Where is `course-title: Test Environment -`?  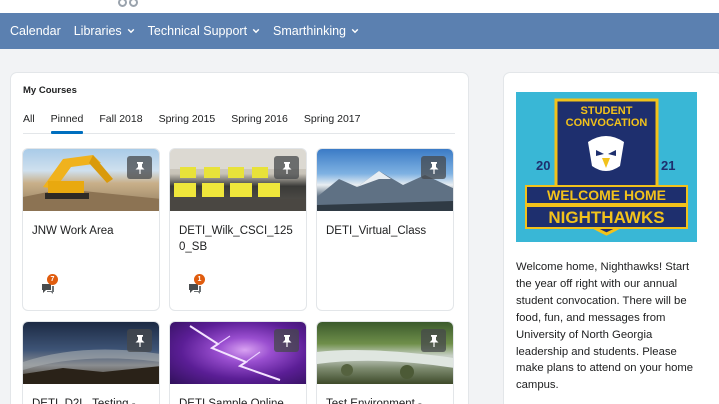 course-title: Test Environment - is located at coordinates (374, 401).